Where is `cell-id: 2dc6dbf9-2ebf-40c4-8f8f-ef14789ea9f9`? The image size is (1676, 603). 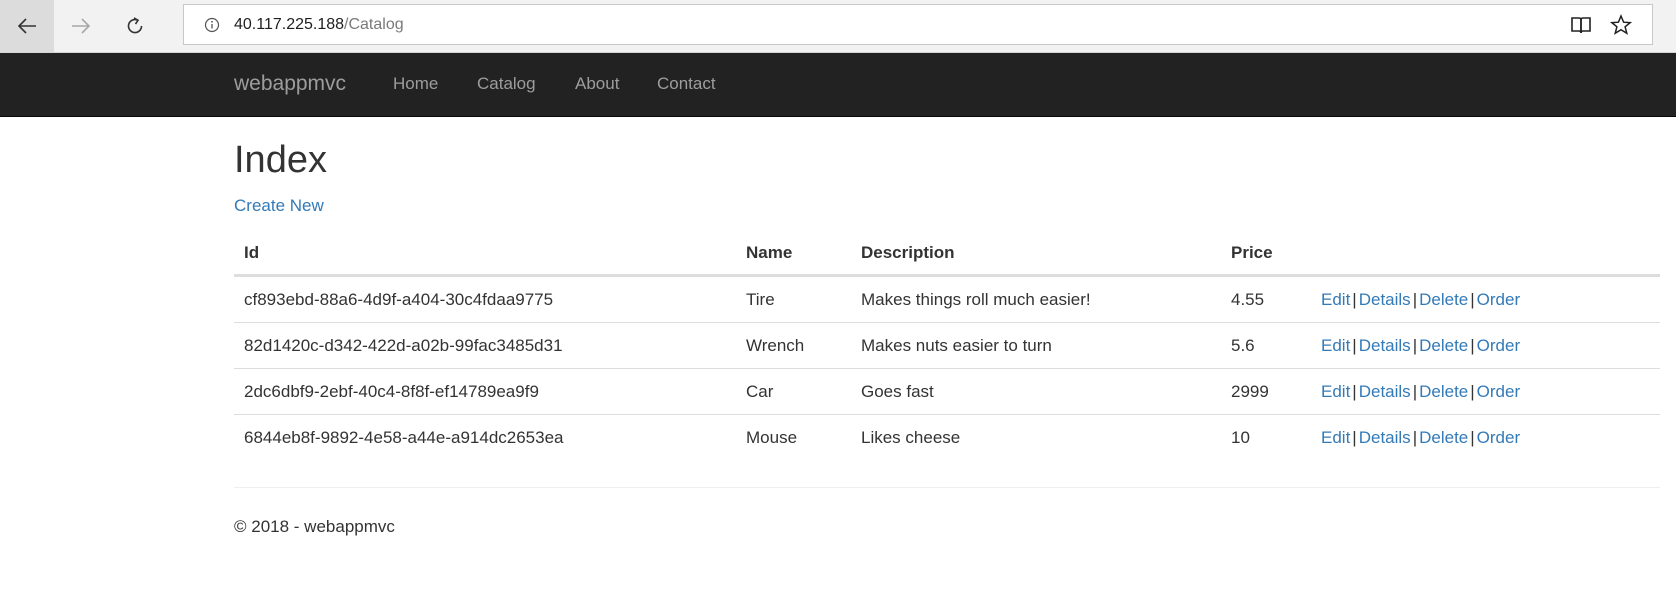 cell-id: 2dc6dbf9-2ebf-40c4-8f8f-ef14789ea9f9 is located at coordinates (485, 391).